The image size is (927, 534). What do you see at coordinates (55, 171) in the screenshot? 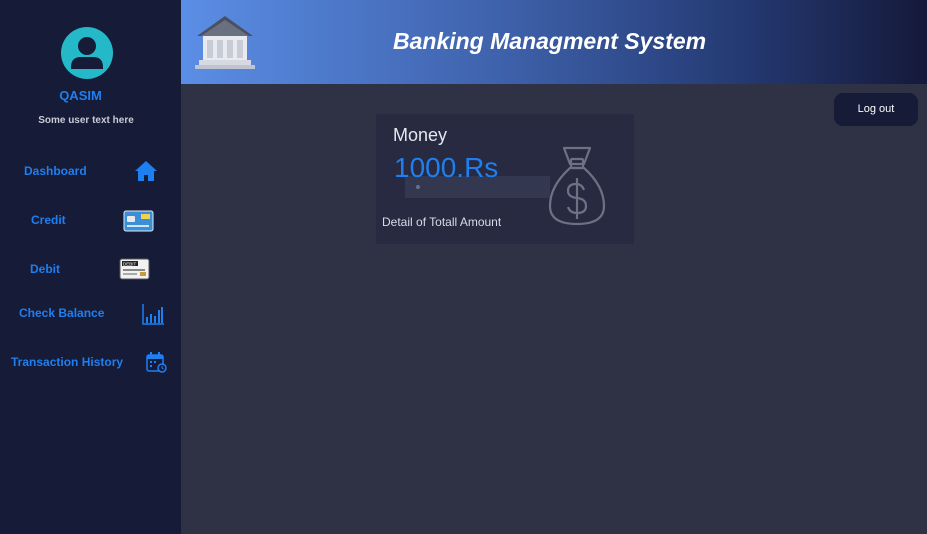
I see `sidebar-item-label: Dashboard` at bounding box center [55, 171].